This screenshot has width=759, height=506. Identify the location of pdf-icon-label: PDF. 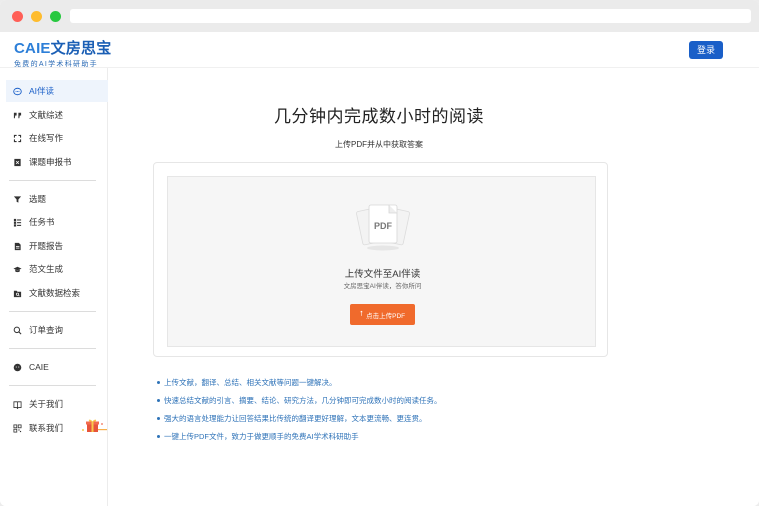
(383, 226).